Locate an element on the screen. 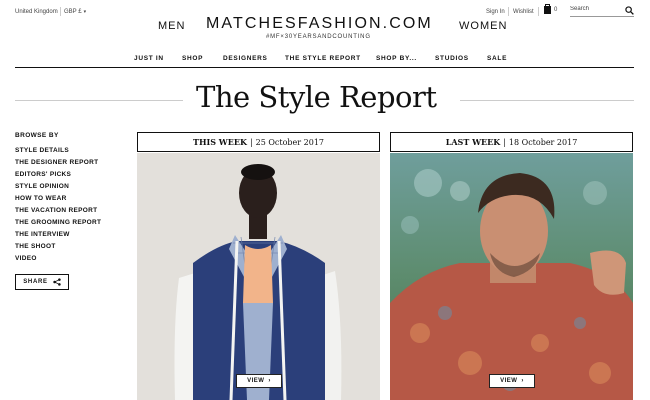  title-rule-left is located at coordinates (99, 100).